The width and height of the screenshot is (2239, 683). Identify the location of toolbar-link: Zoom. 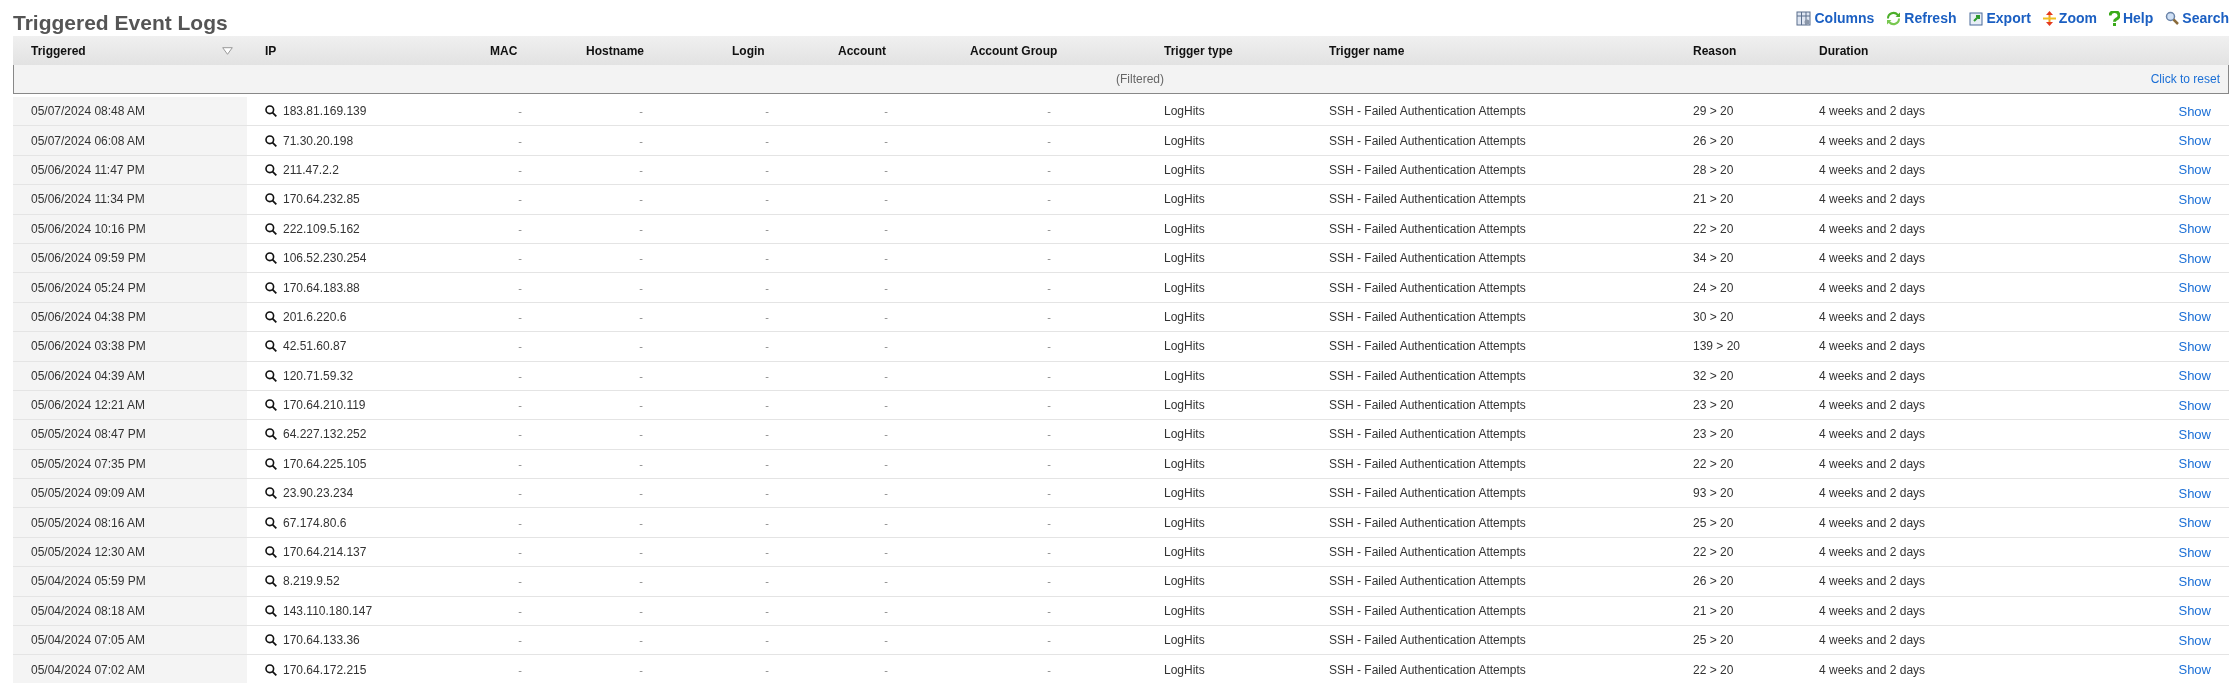
(2069, 18).